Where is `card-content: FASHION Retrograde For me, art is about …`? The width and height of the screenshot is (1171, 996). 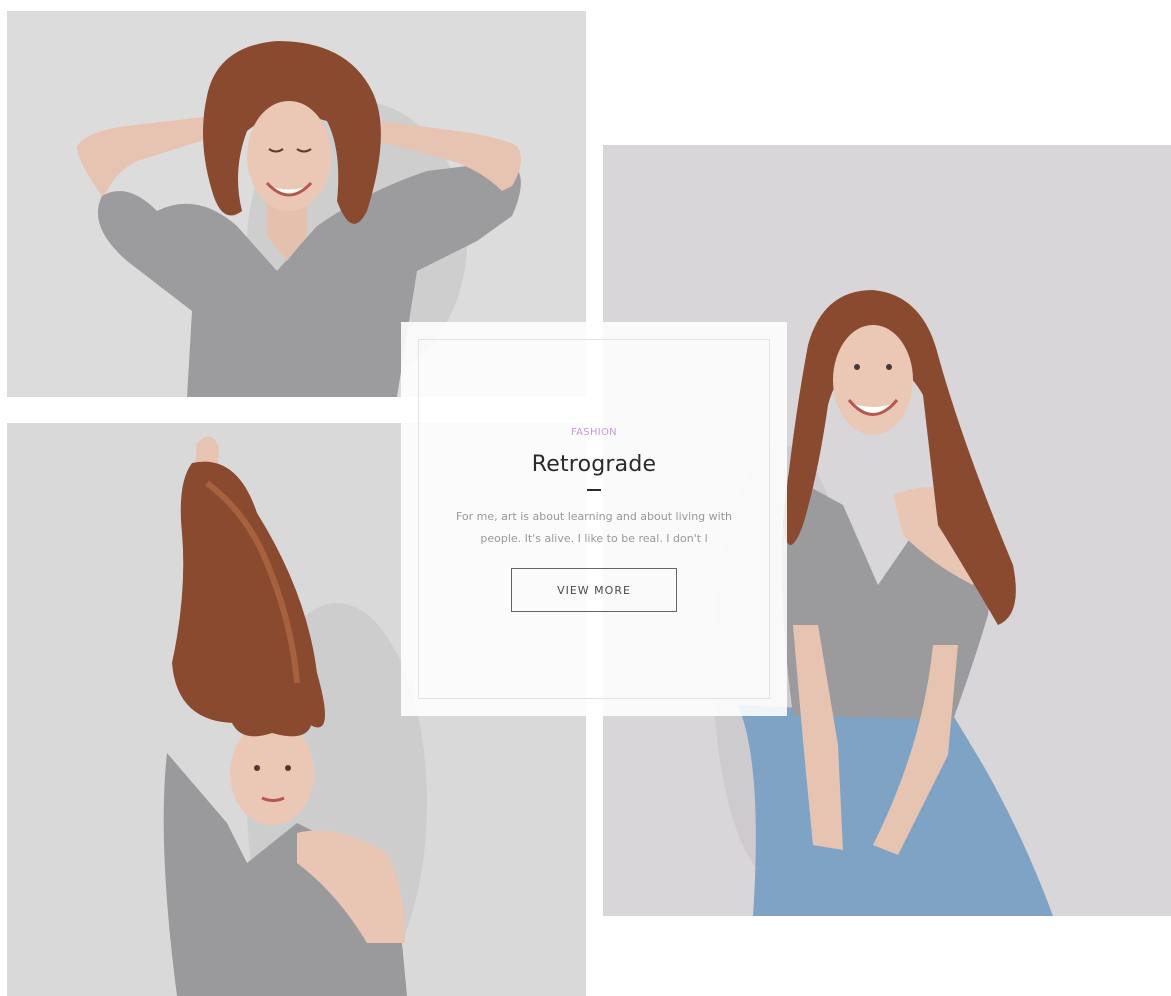 card-content: FASHION Retrograde For me, art is about … is located at coordinates (594, 519).